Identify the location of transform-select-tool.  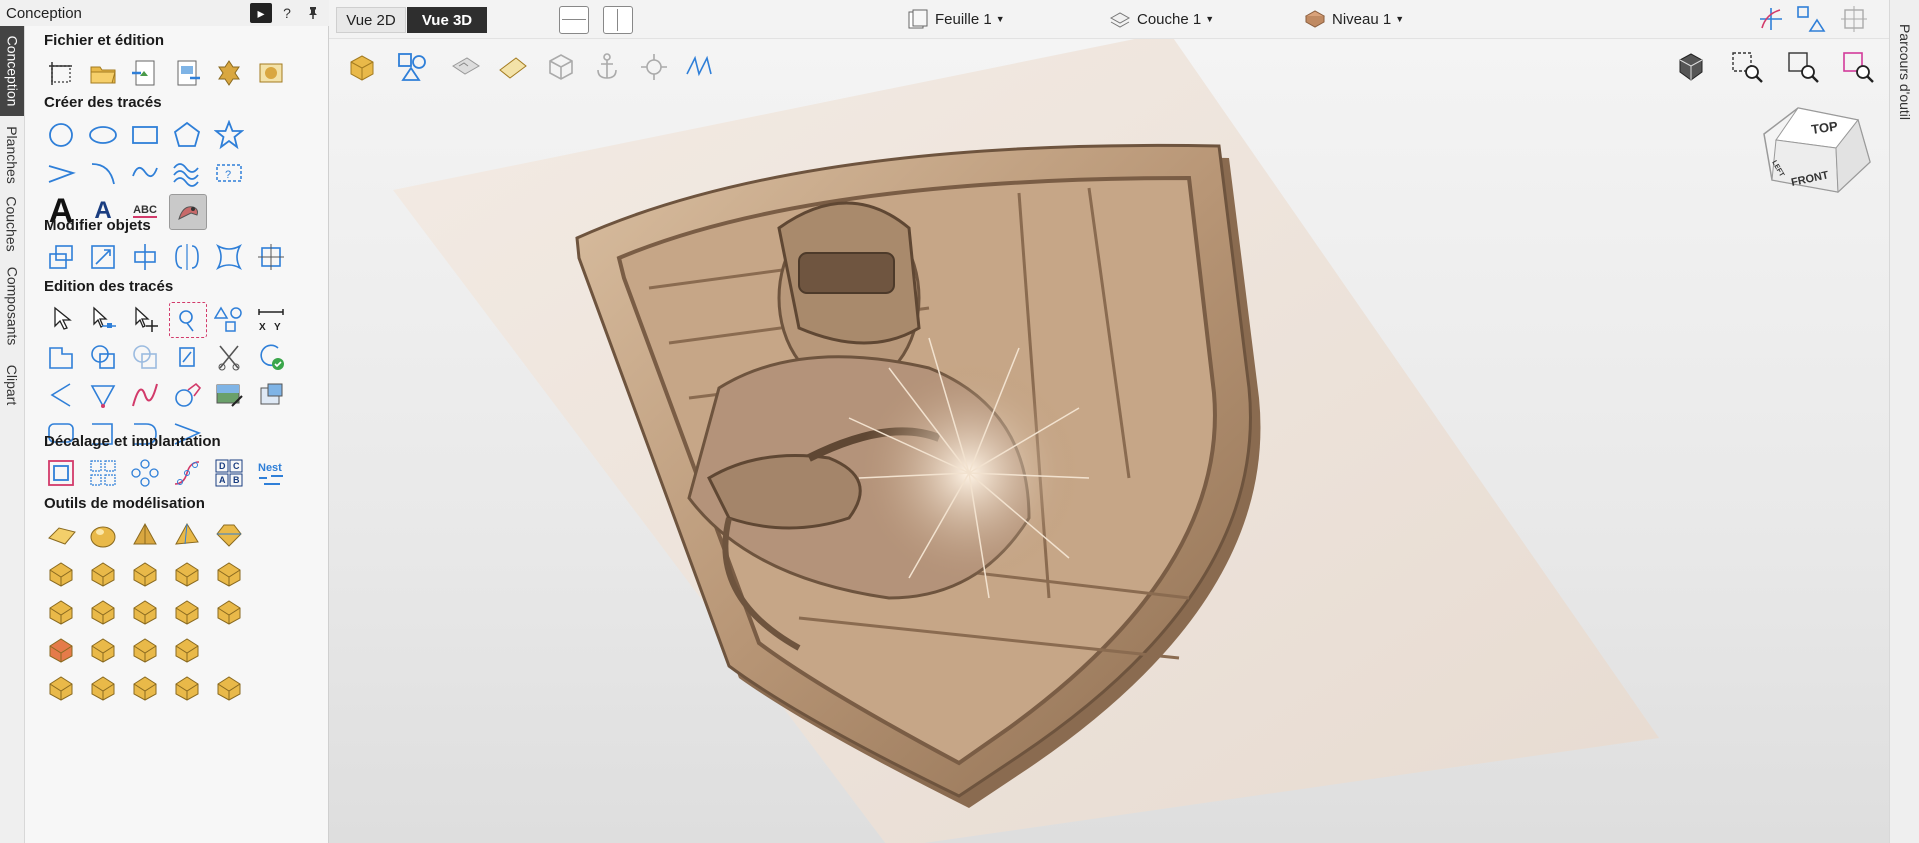
(145, 319).